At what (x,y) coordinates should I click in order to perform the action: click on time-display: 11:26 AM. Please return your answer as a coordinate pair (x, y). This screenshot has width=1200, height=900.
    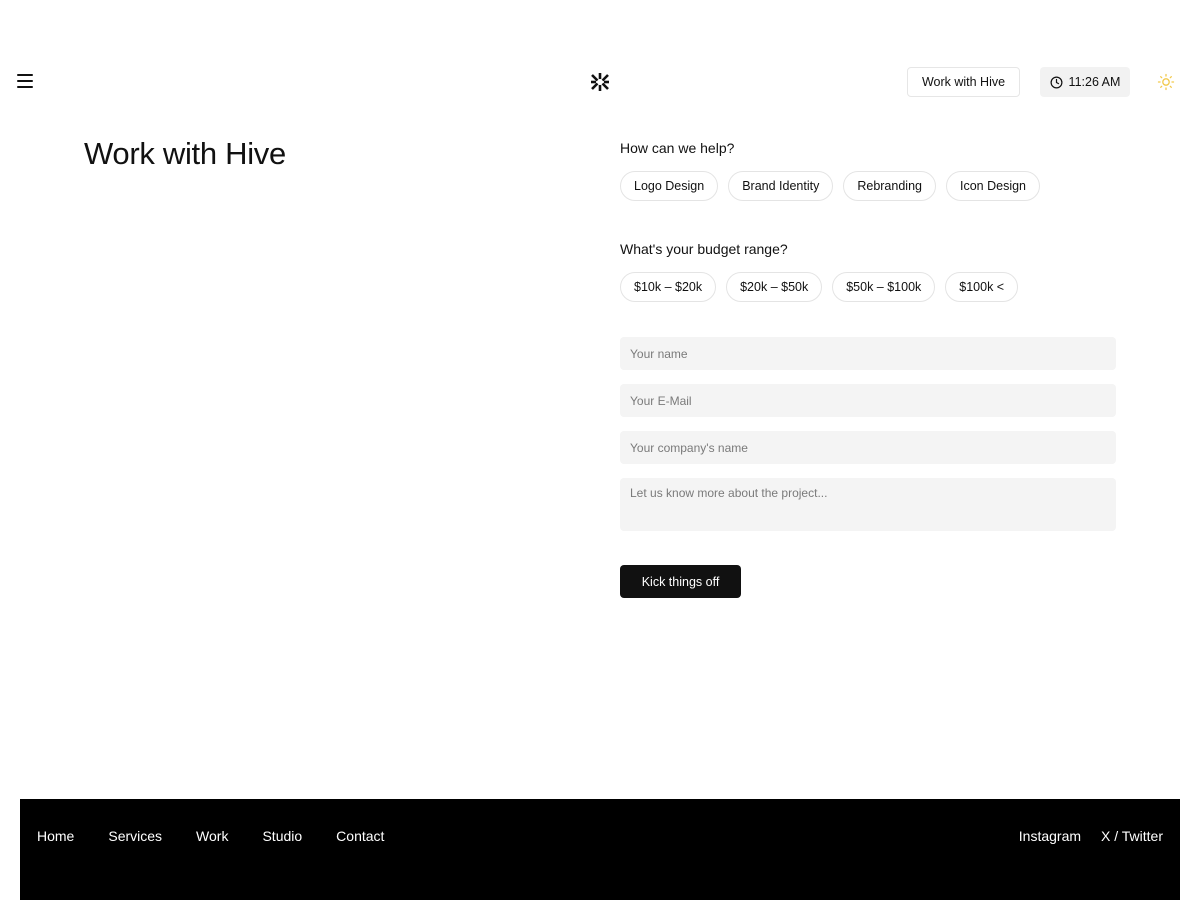
    Looking at the image, I should click on (1085, 82).